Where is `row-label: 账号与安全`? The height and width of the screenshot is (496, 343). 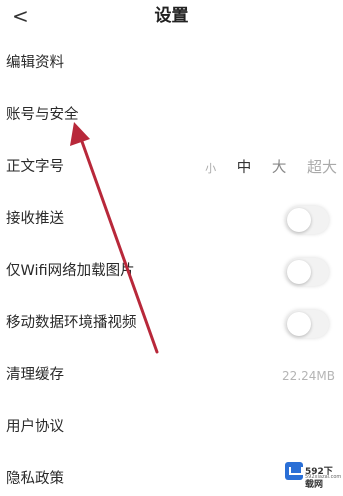
row-label: 账号与安全 is located at coordinates (42, 115).